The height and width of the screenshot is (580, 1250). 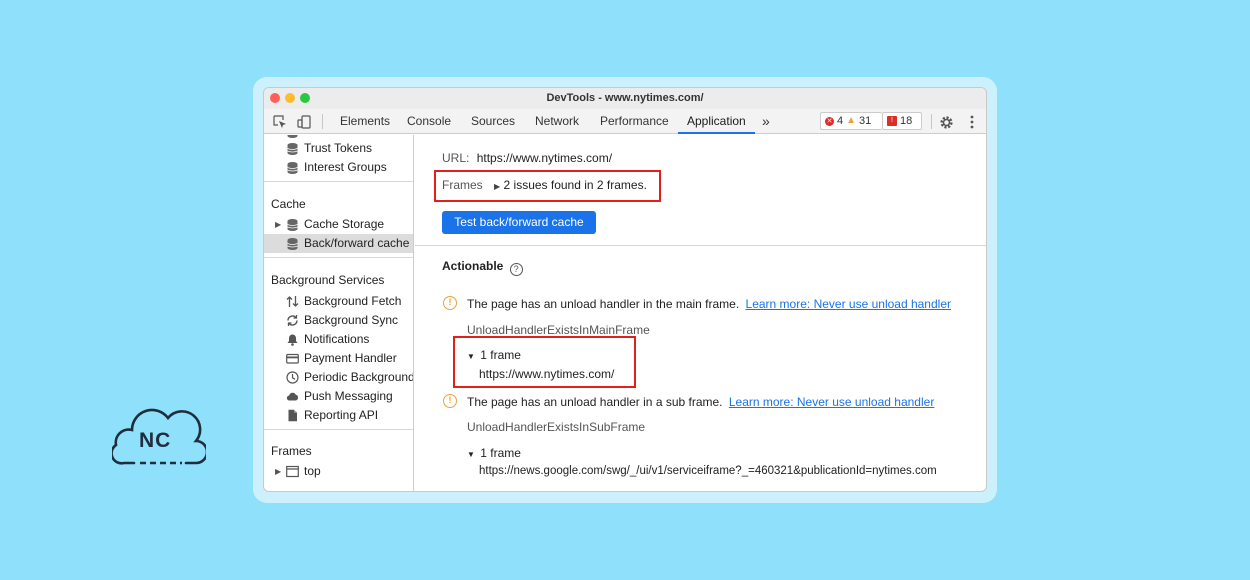 What do you see at coordinates (357, 243) in the screenshot?
I see `sidebar-item-label: Back/forward cache` at bounding box center [357, 243].